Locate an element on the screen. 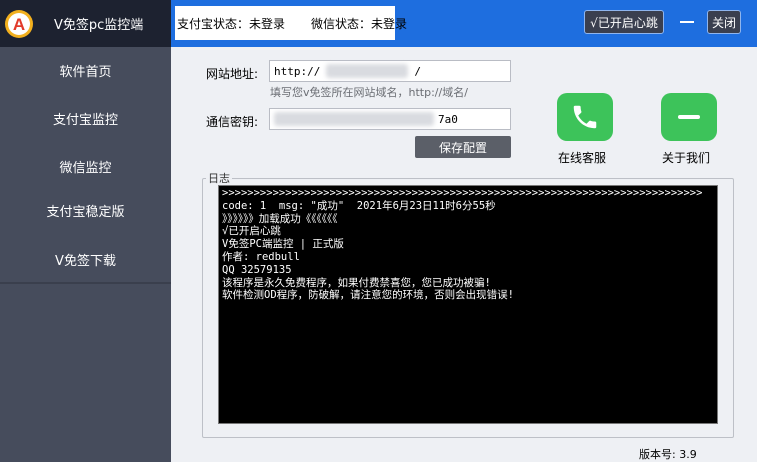 The height and width of the screenshot is (462, 757). close-button: 关闭 is located at coordinates (724, 22).